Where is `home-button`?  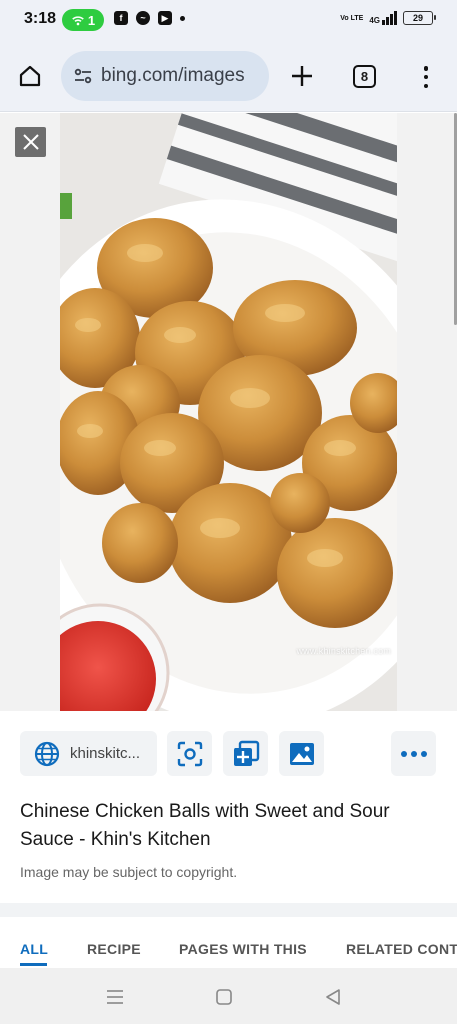
home-button is located at coordinates (30, 76).